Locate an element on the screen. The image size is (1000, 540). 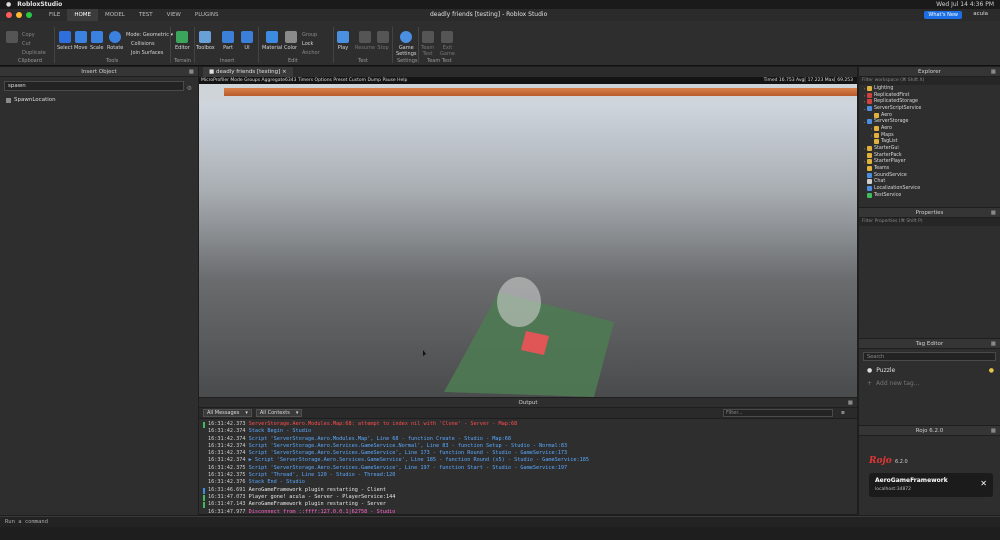
game-settings-button: Game Settings is located at coordinates (406, 44).